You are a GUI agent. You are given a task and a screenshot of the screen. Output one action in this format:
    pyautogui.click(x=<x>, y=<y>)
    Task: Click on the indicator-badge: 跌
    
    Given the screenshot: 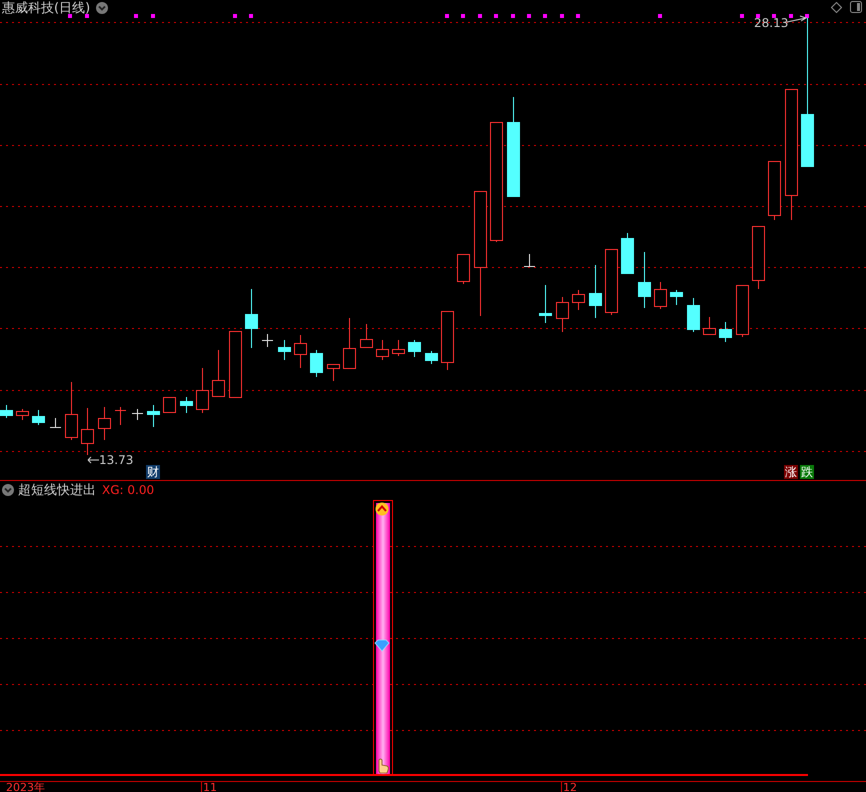 What is the action you would take?
    pyautogui.click(x=807, y=472)
    